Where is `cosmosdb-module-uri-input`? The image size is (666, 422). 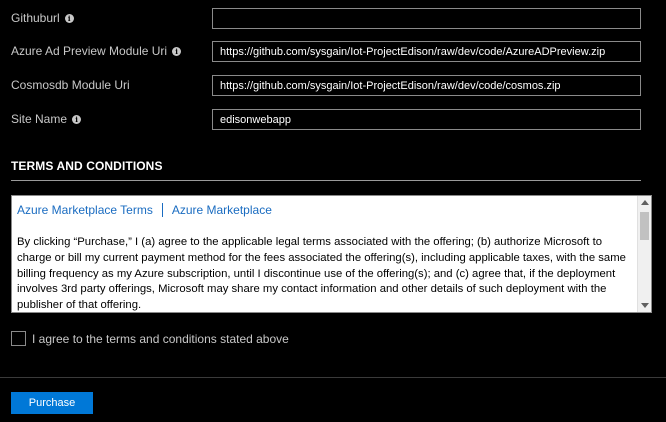
cosmosdb-module-uri-input is located at coordinates (426, 85).